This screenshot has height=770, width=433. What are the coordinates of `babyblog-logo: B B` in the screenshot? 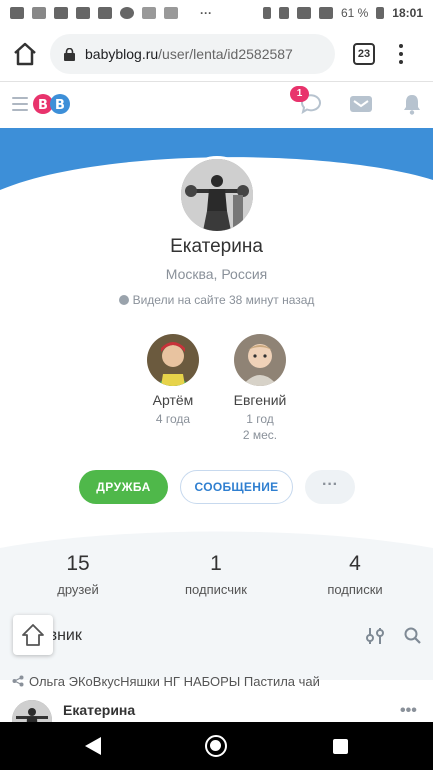 It's located at (52, 104).